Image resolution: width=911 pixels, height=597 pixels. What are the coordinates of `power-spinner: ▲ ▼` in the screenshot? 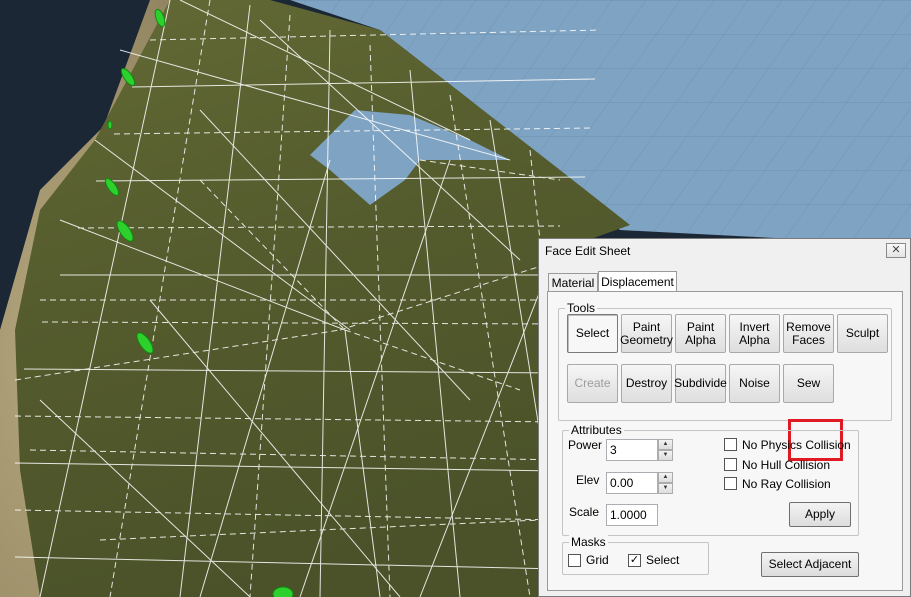 It's located at (665, 450).